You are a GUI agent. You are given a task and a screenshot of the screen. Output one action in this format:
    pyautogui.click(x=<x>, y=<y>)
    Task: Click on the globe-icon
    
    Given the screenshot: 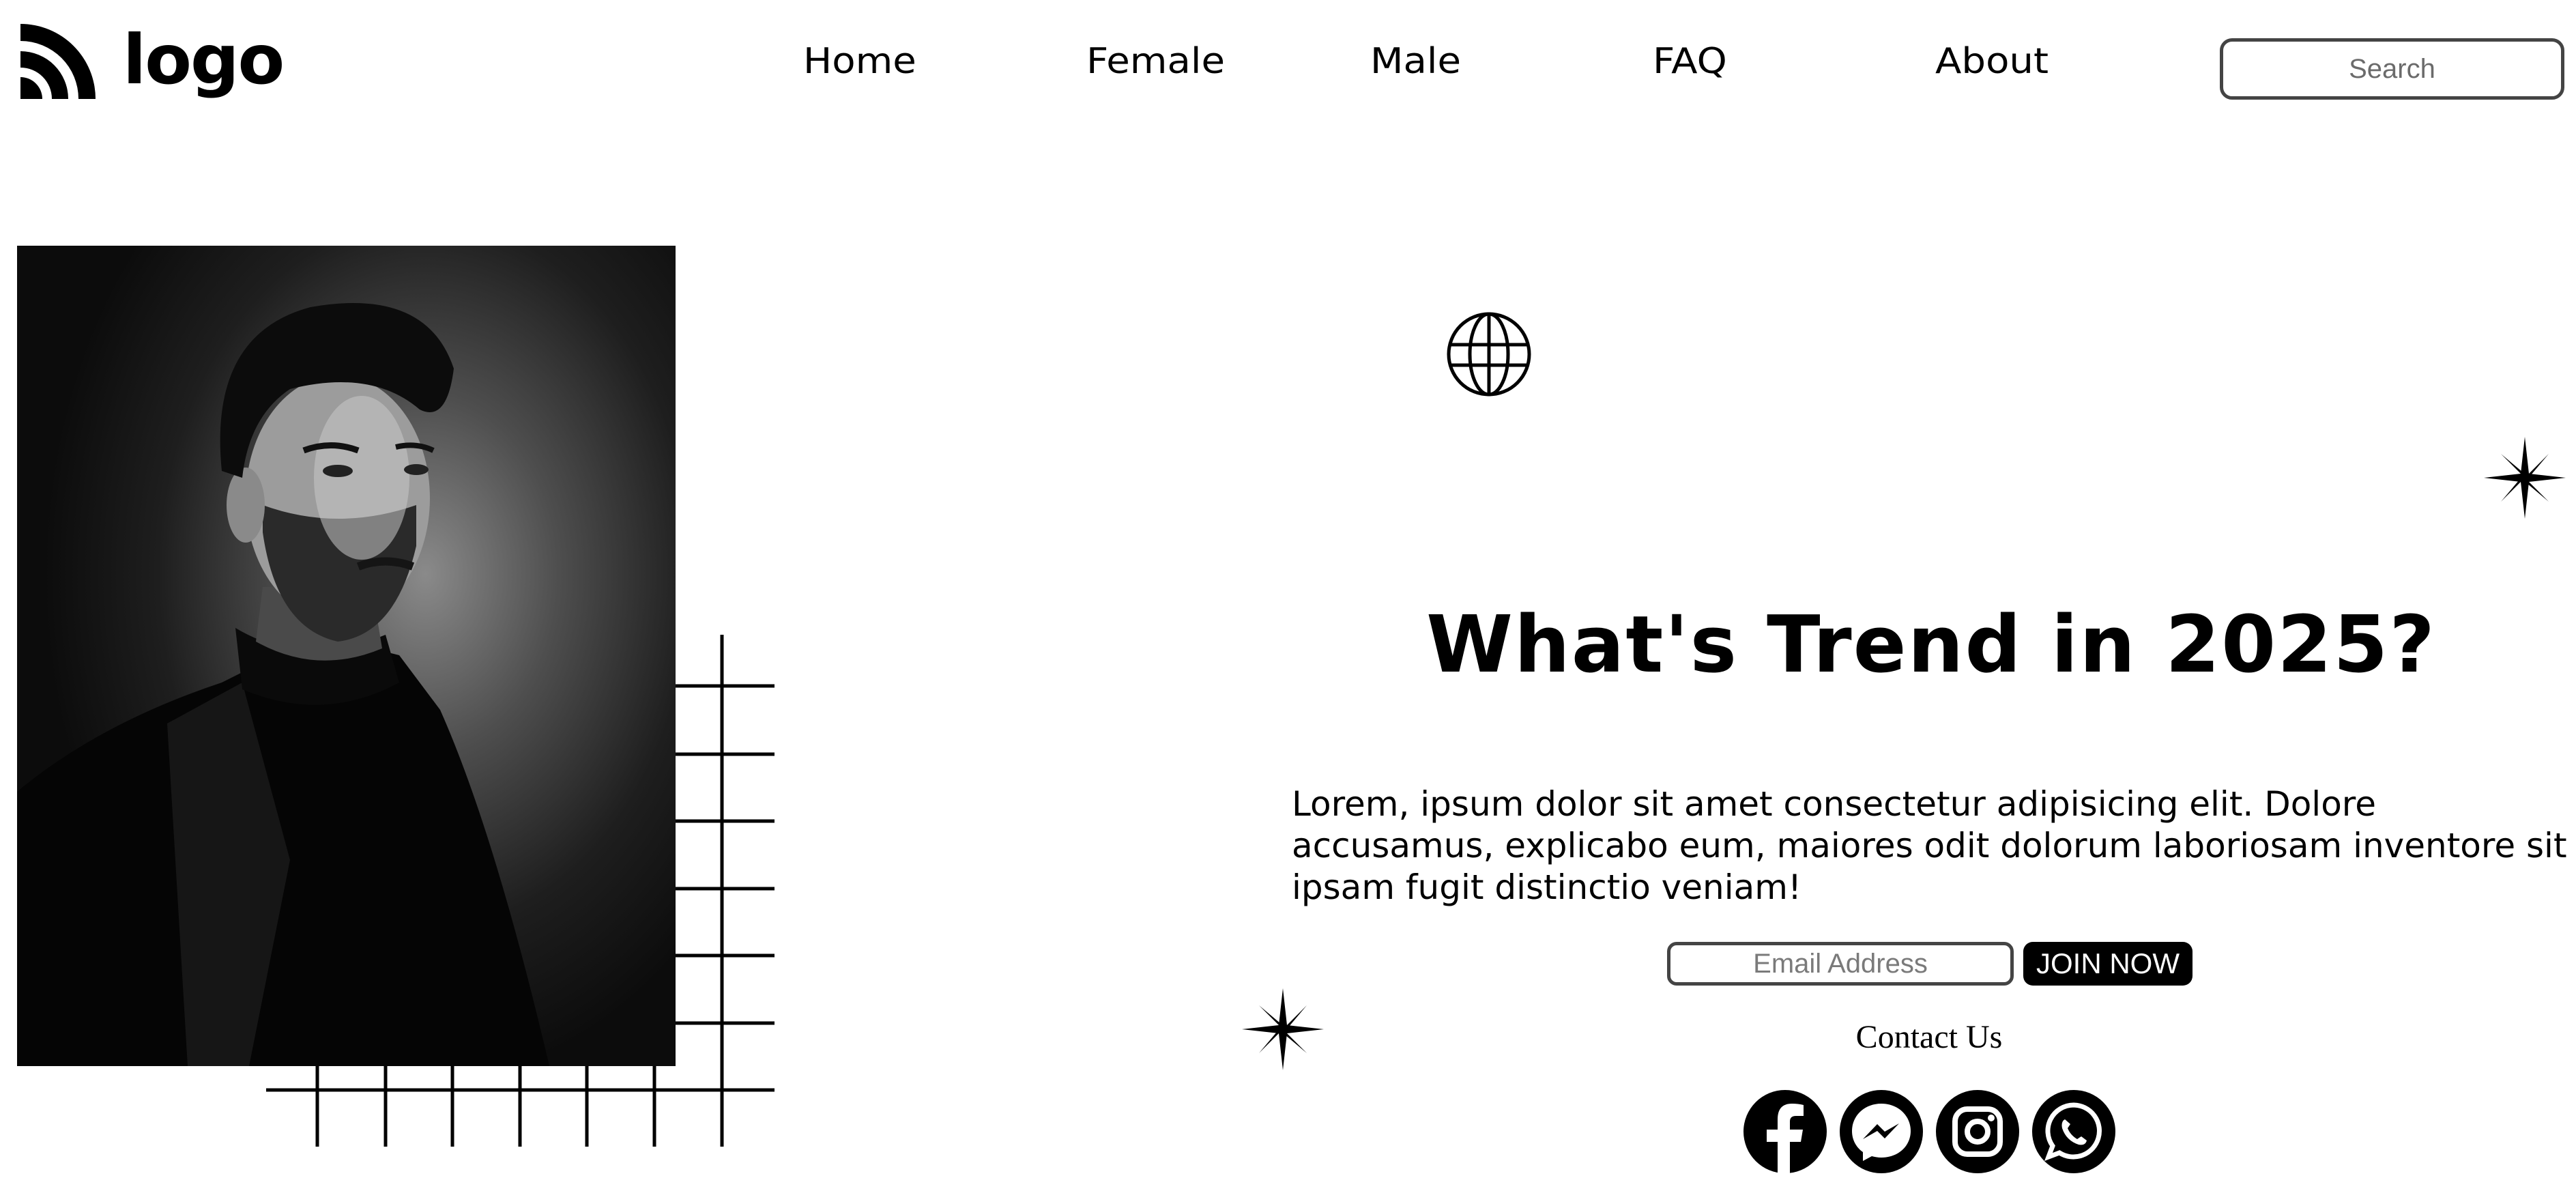 What is the action you would take?
    pyautogui.click(x=1489, y=354)
    